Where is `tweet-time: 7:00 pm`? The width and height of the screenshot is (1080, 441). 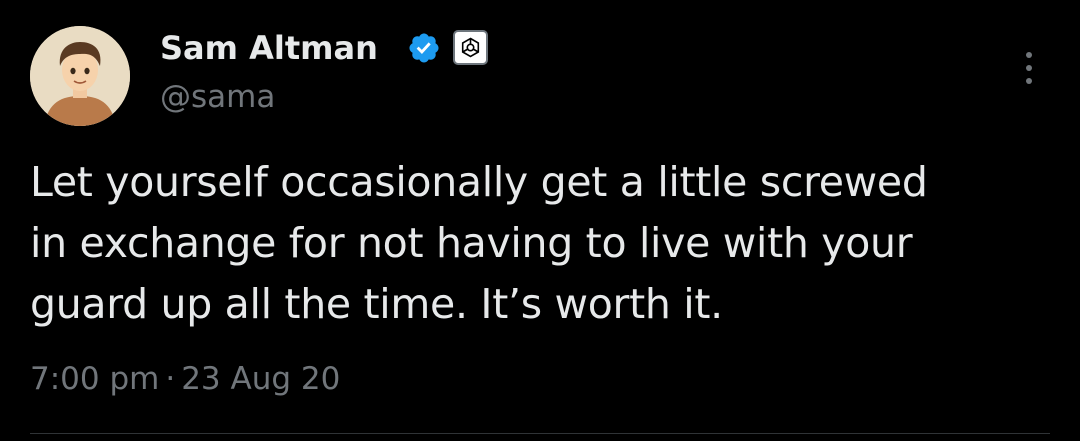
tweet-time: 7:00 pm is located at coordinates (94, 379).